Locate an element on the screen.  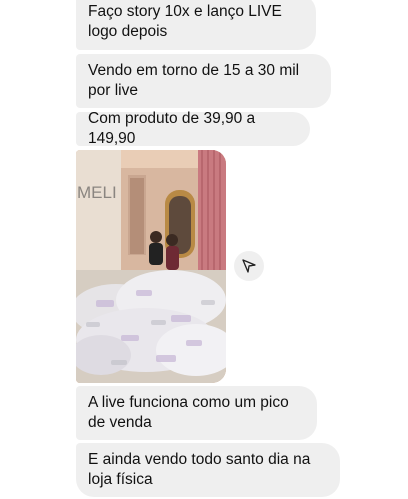
message-bubble: Faço story 10x e lanço LIVE logo depois is located at coordinates (196, 25).